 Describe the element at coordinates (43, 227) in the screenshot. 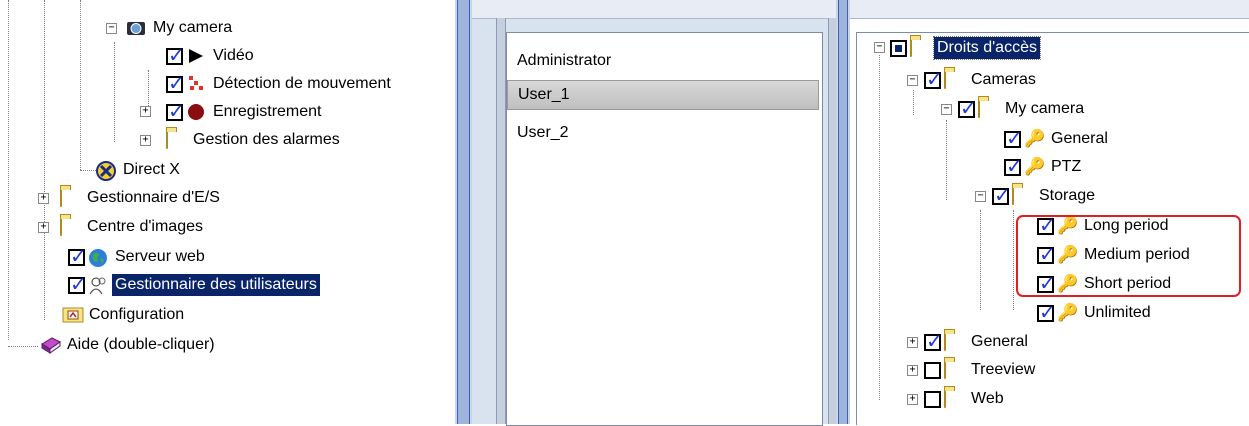

I see `expand-image-center-toggle: +` at that location.